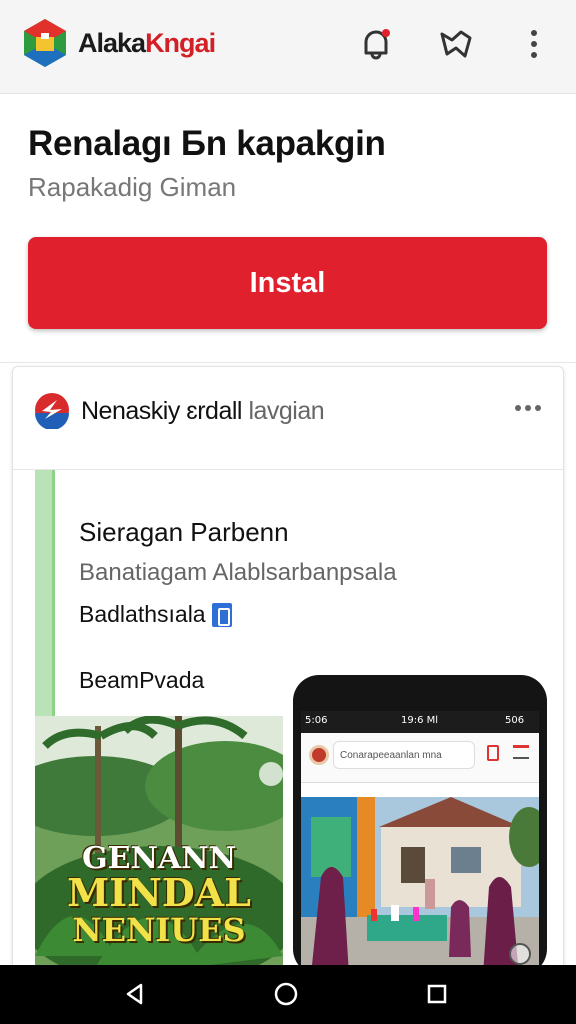 Image resolution: width=576 pixels, height=1024 pixels. What do you see at coordinates (493, 753) in the screenshot?
I see `phone-share-icon` at bounding box center [493, 753].